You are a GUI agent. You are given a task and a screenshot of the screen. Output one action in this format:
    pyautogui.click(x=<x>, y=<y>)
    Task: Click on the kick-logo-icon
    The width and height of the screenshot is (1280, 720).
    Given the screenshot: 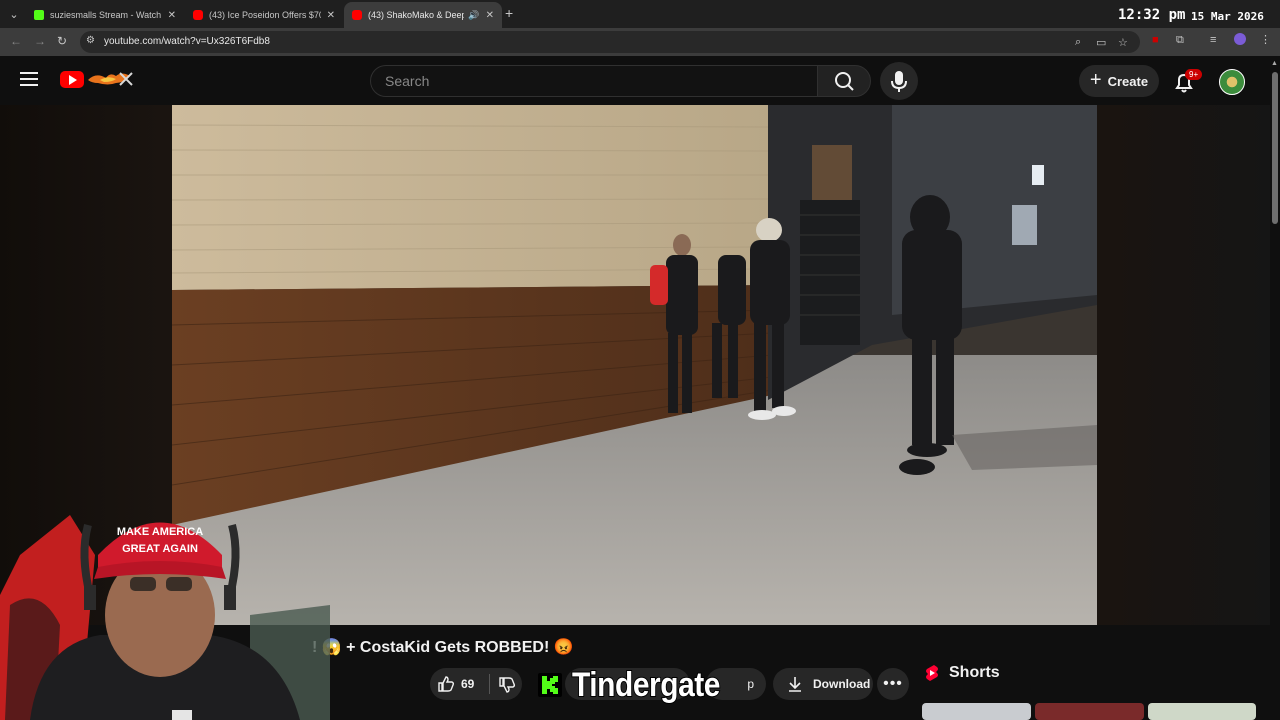 What is the action you would take?
    pyautogui.click(x=550, y=685)
    